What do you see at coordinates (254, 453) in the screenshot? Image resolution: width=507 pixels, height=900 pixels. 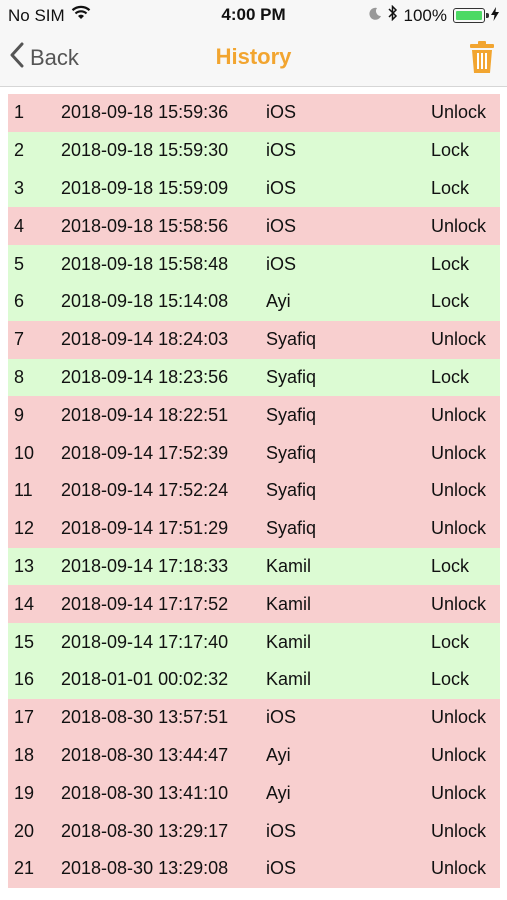 I see `table-row: 10 2018-09-14 17:52:39 Syafiq Unlock` at bounding box center [254, 453].